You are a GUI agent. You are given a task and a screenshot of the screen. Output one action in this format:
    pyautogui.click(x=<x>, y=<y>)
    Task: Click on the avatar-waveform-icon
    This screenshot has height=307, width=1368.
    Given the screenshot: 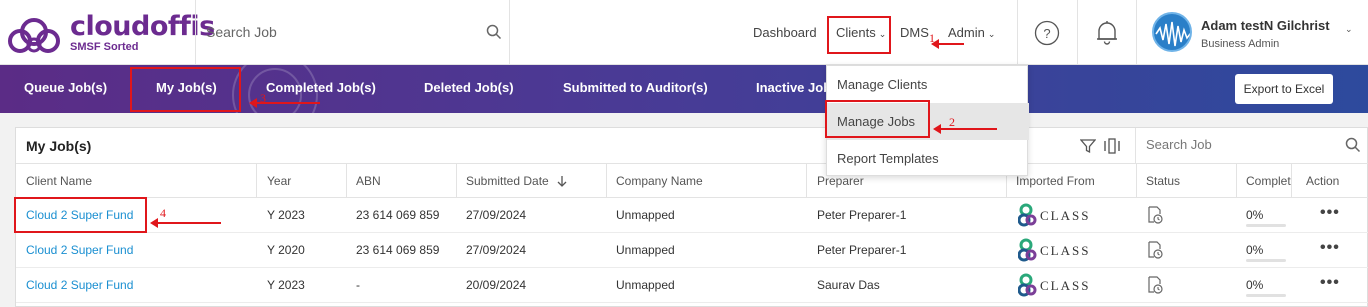 What is the action you would take?
    pyautogui.click(x=1172, y=34)
    